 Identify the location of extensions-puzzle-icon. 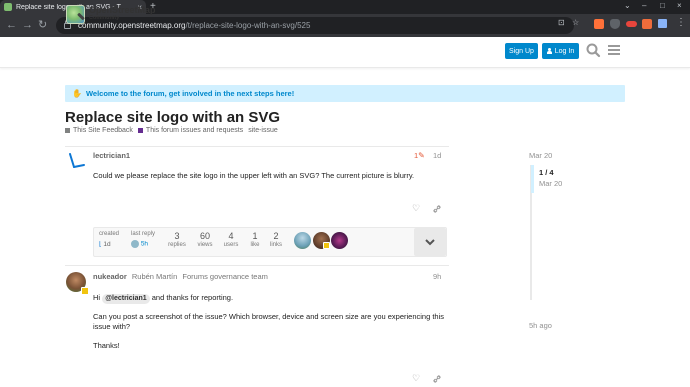
(662, 23).